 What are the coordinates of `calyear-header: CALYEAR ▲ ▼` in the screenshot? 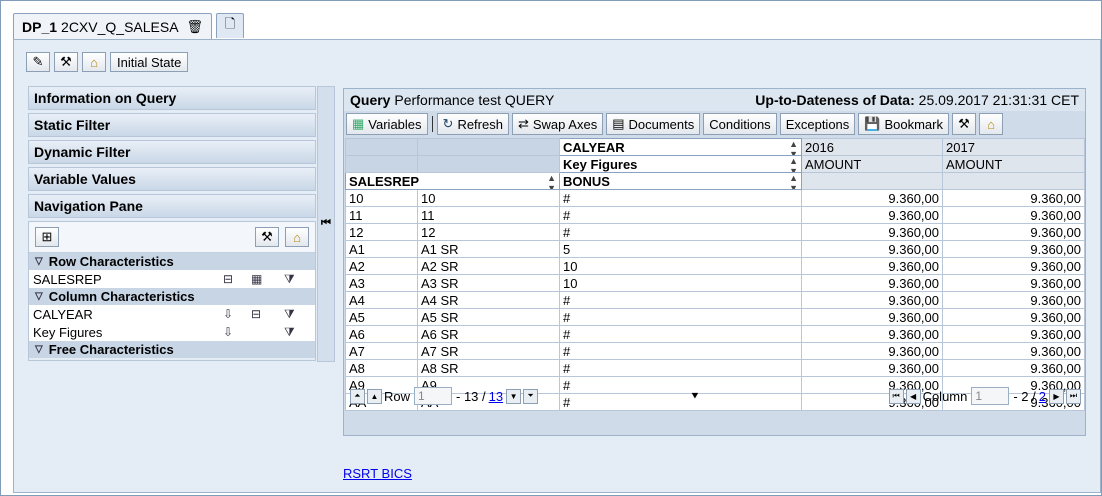 It's located at (680, 147).